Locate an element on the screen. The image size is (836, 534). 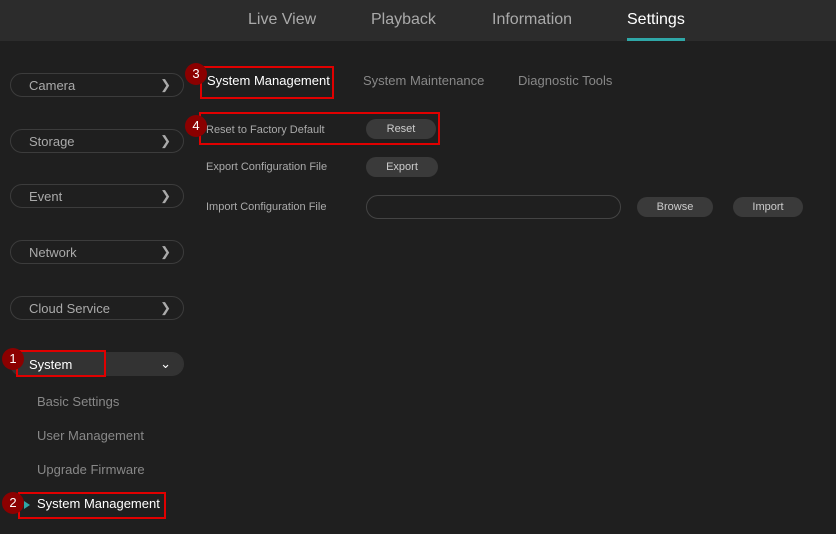
sidebar-sub-upgrade-firmware: Upgrade Firmware is located at coordinates (91, 469).